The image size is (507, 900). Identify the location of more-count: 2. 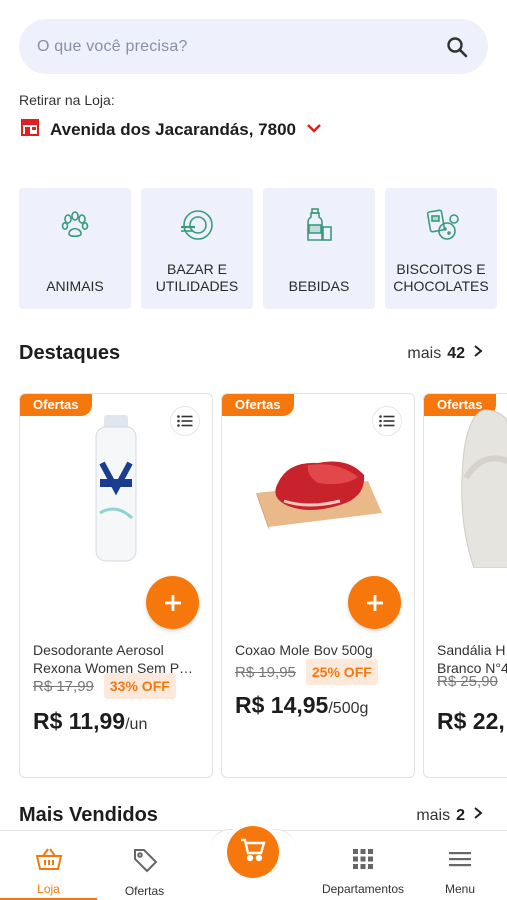
(460, 816).